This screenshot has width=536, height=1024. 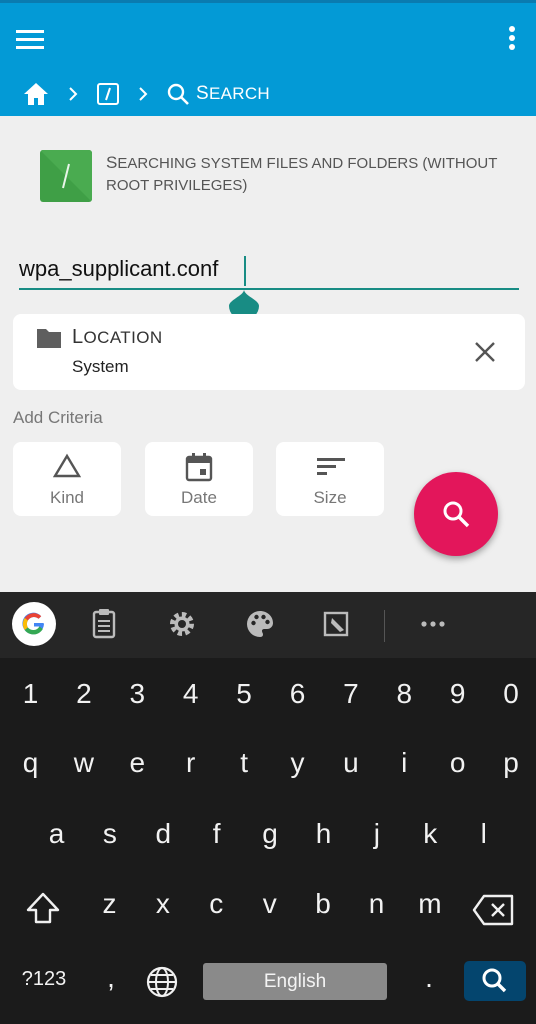 I want to click on key-l: l, so click(x=483, y=834).